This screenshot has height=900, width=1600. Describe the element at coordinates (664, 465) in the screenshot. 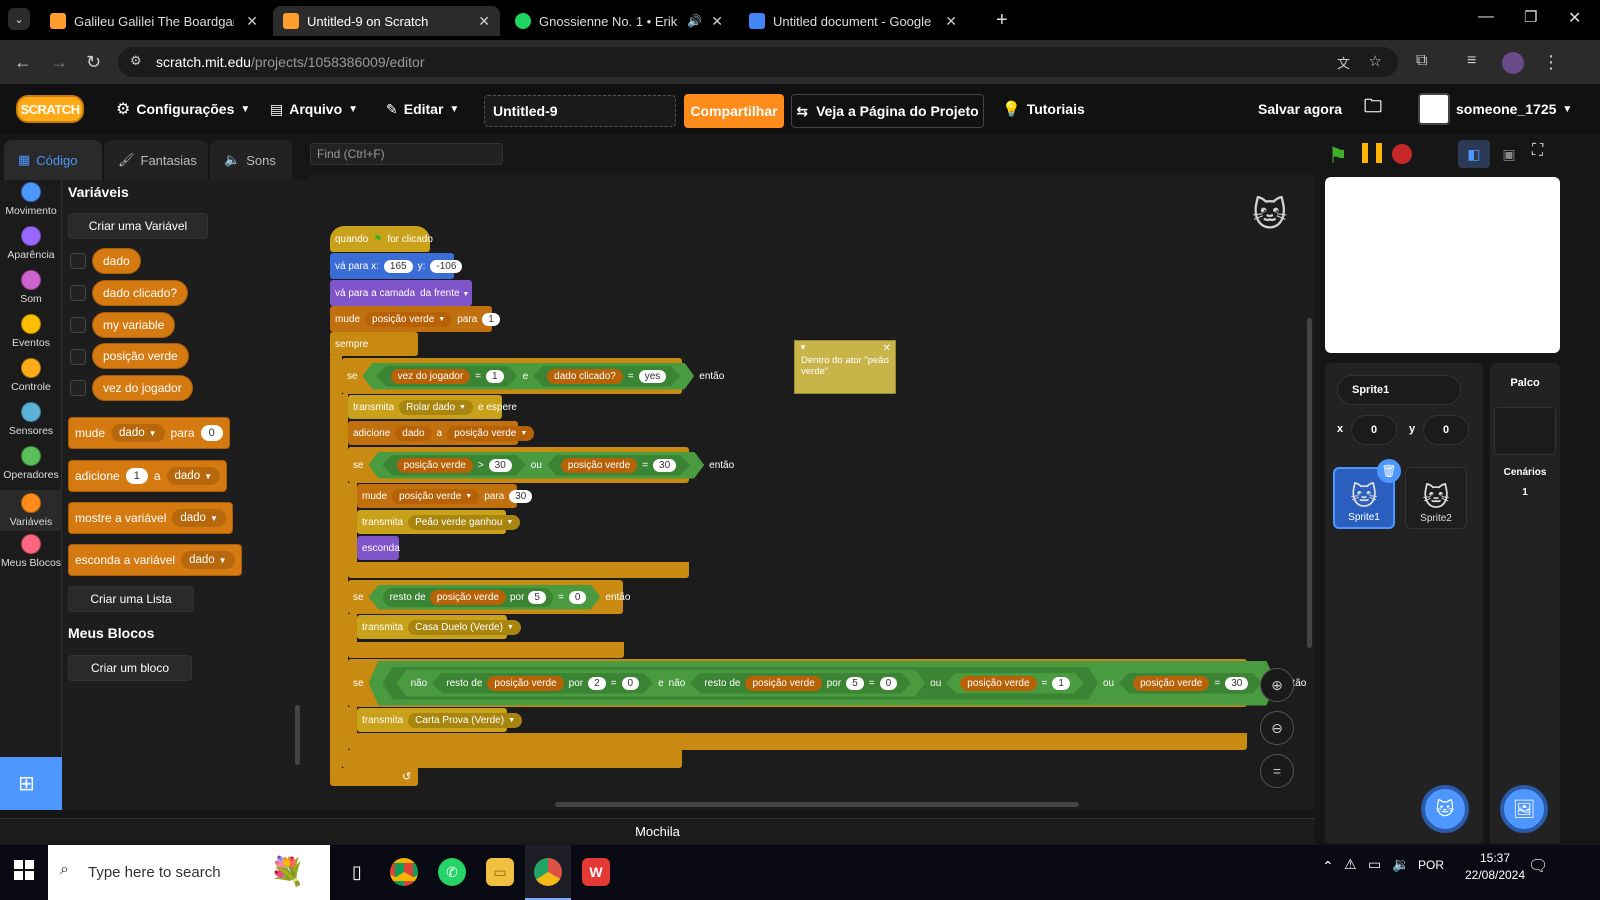

I see `value-input: 30` at that location.